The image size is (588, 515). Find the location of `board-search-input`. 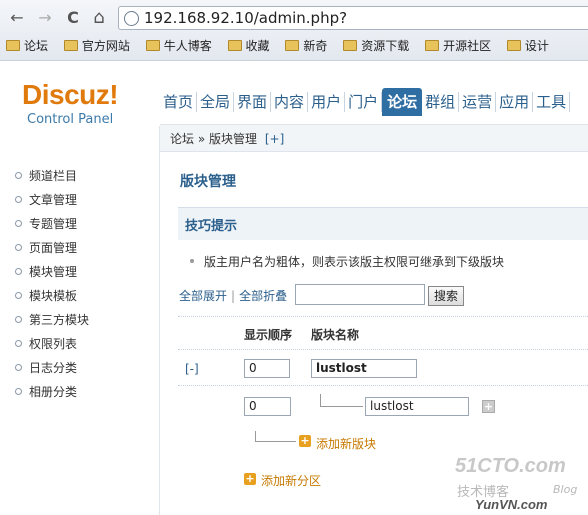

board-search-input is located at coordinates (360, 294).